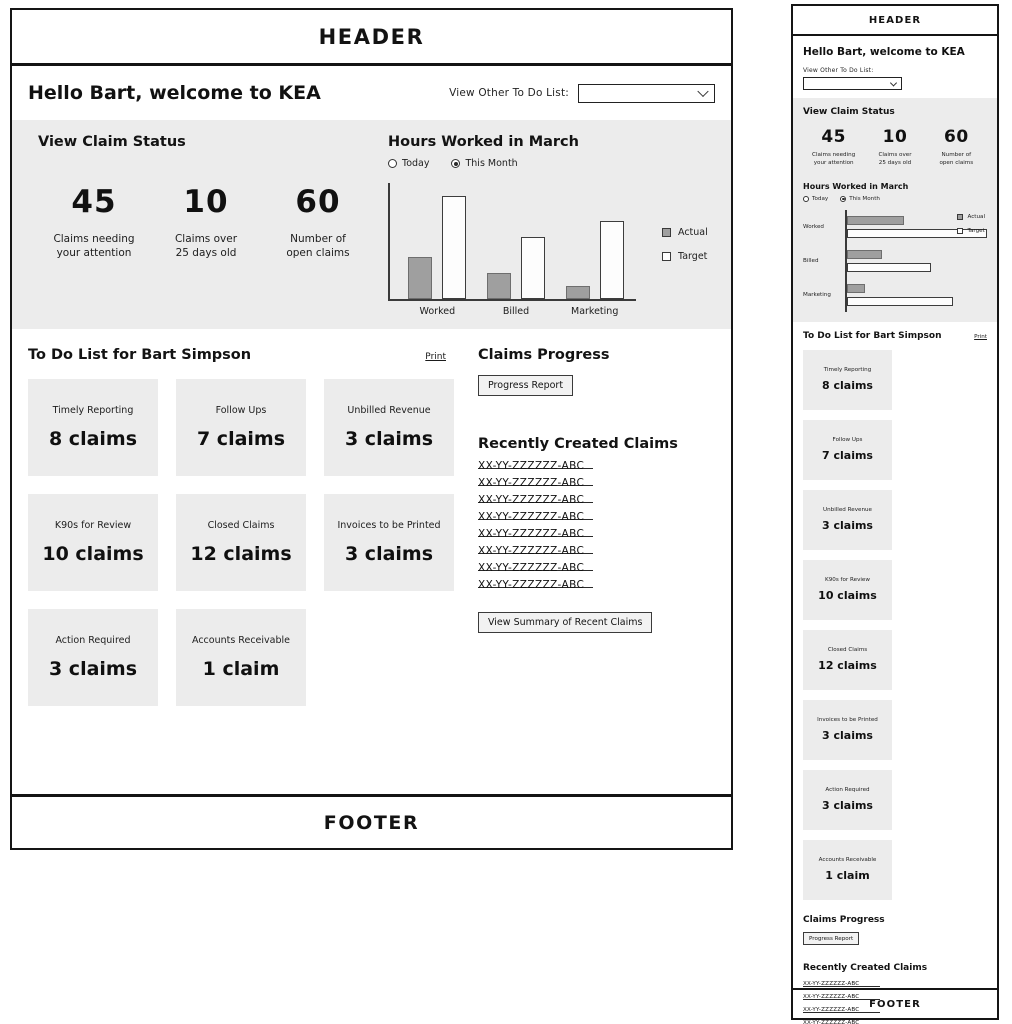  I want to click on radio-dot-selected-icon, so click(456, 163).